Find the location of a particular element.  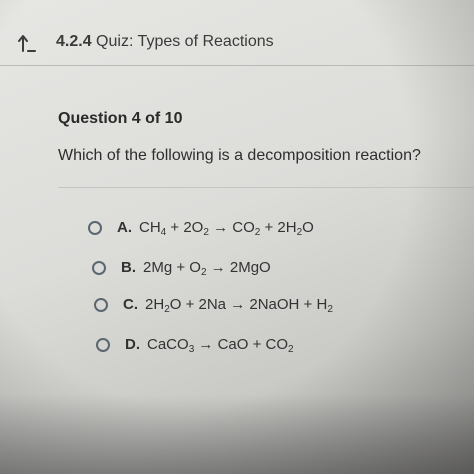

answer-option-d: D. CaCO3 → CaO + CO2 is located at coordinates (195, 345).